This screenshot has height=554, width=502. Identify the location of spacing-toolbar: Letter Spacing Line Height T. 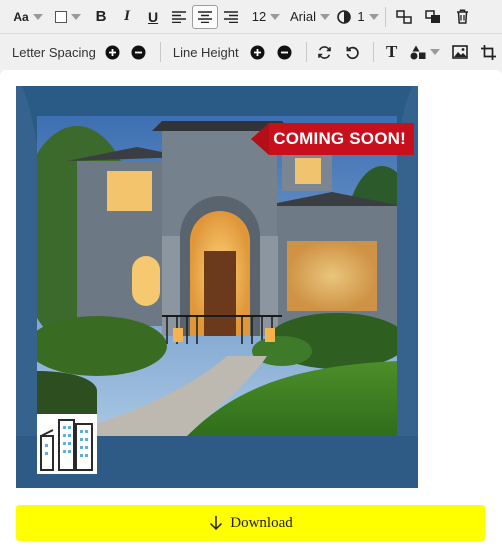
(251, 51).